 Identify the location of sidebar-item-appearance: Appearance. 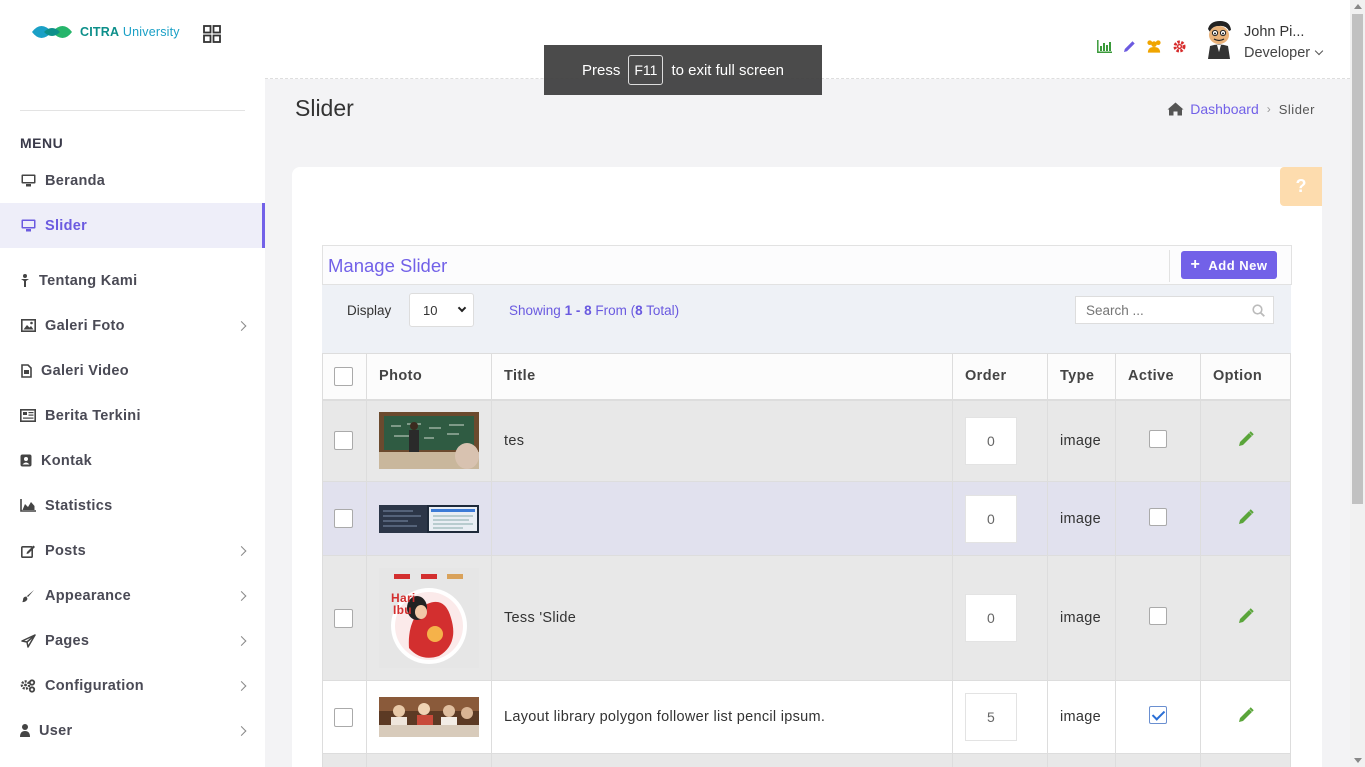
(132, 595).